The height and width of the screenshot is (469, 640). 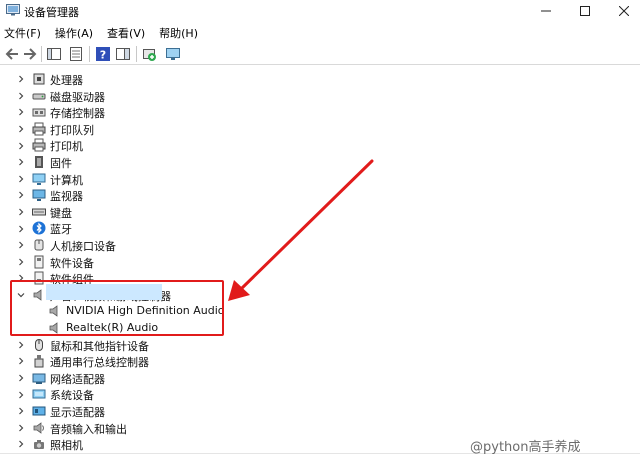 What do you see at coordinates (72, 130) in the screenshot?
I see `tree-item-label: 打印队列` at bounding box center [72, 130].